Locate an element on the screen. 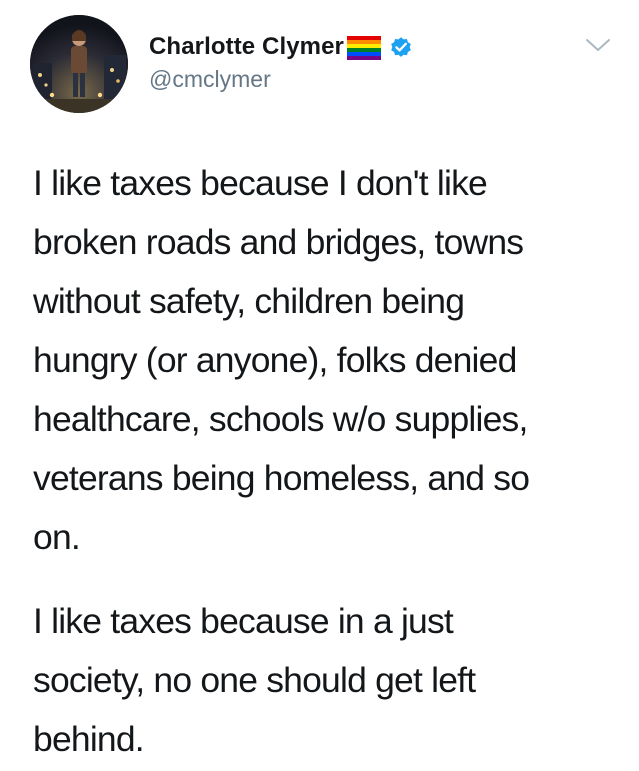 This screenshot has width=639, height=771. author-name-row: Charlotte Clymer is located at coordinates (281, 47).